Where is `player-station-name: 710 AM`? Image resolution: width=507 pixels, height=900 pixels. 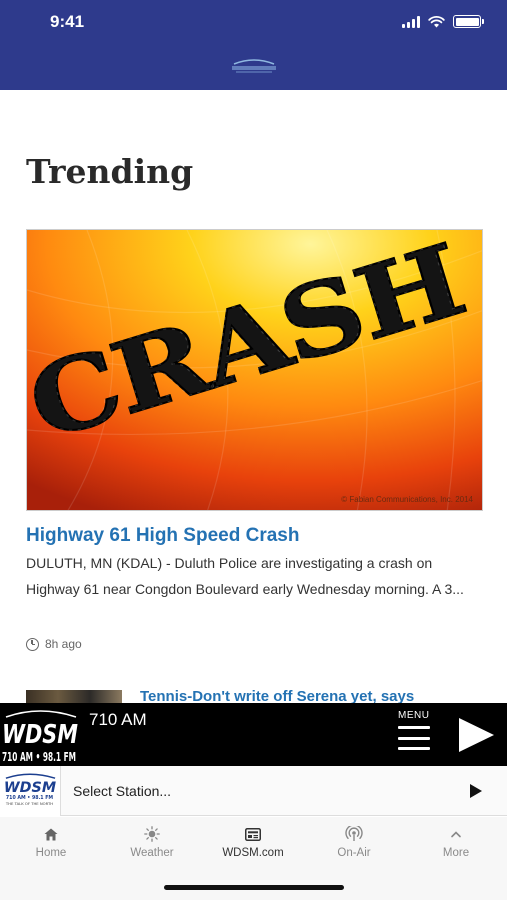
player-station-name: 710 AM is located at coordinates (118, 719).